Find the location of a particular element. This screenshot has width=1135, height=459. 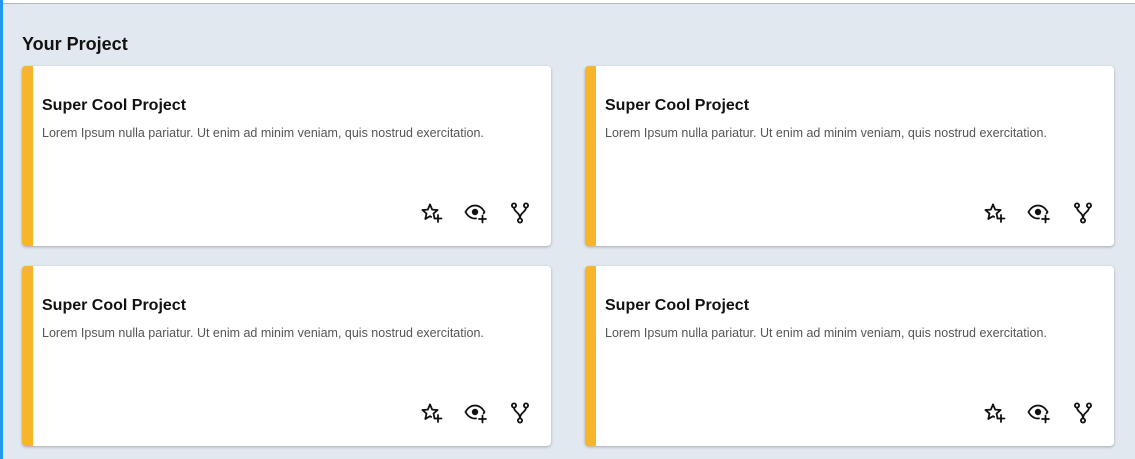

section-title: Your Project is located at coordinates (75, 44).